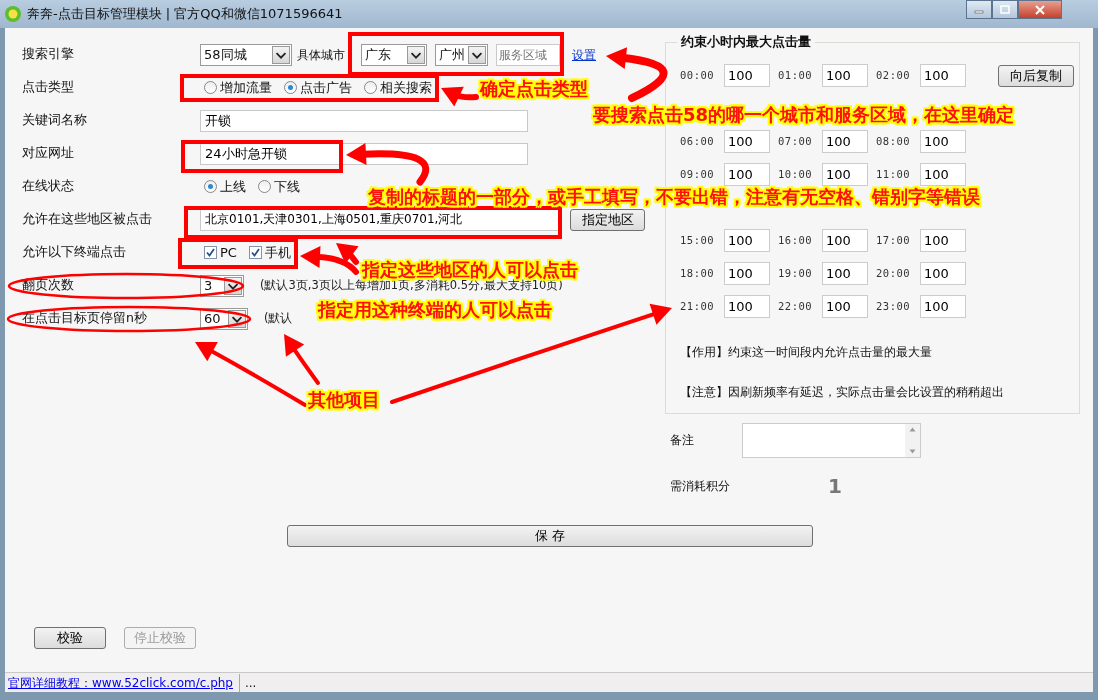 The image size is (1098, 700). What do you see at coordinates (835, 486) in the screenshot?
I see `cost-value: 1` at bounding box center [835, 486].